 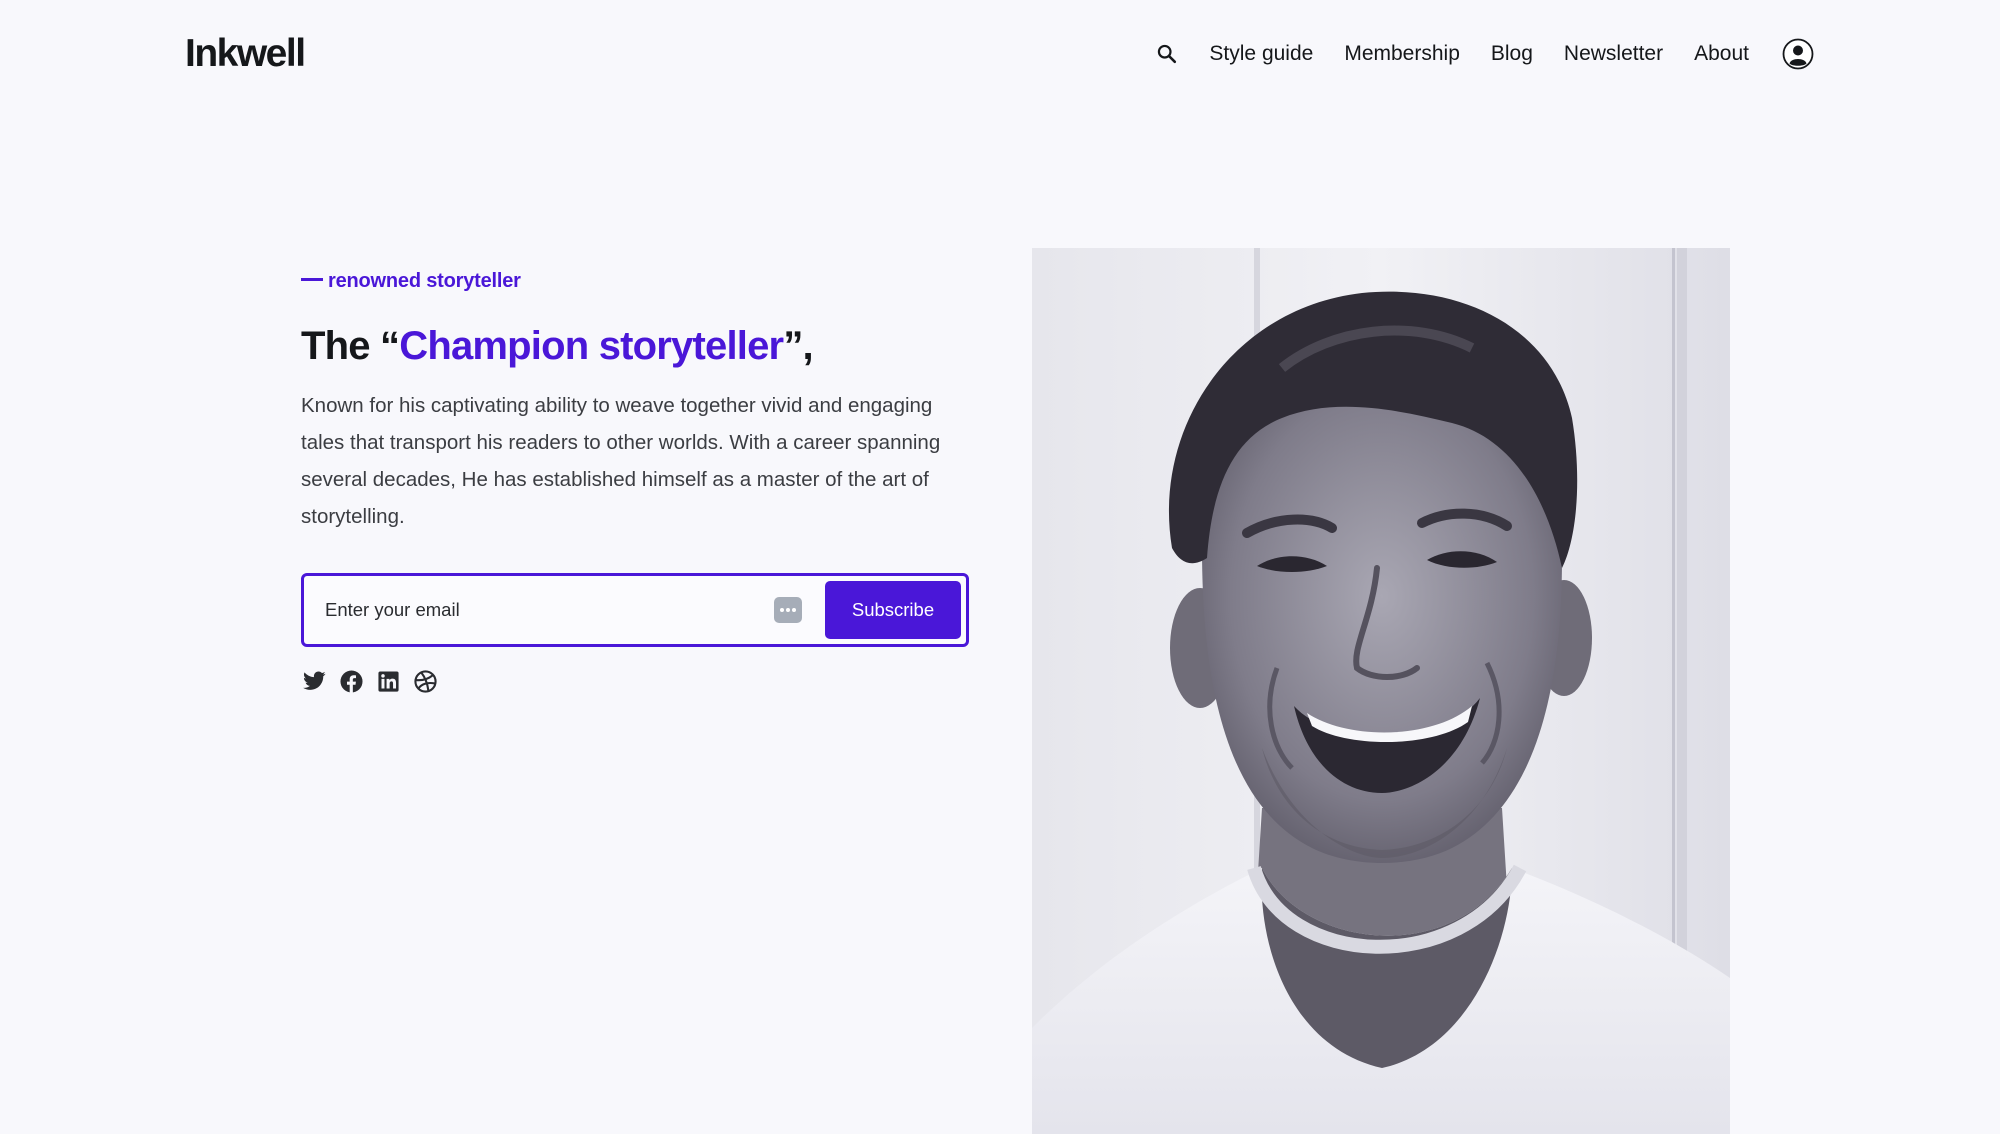 What do you see at coordinates (591, 346) in the screenshot?
I see `headline-accent: Champion storyteller` at bounding box center [591, 346].